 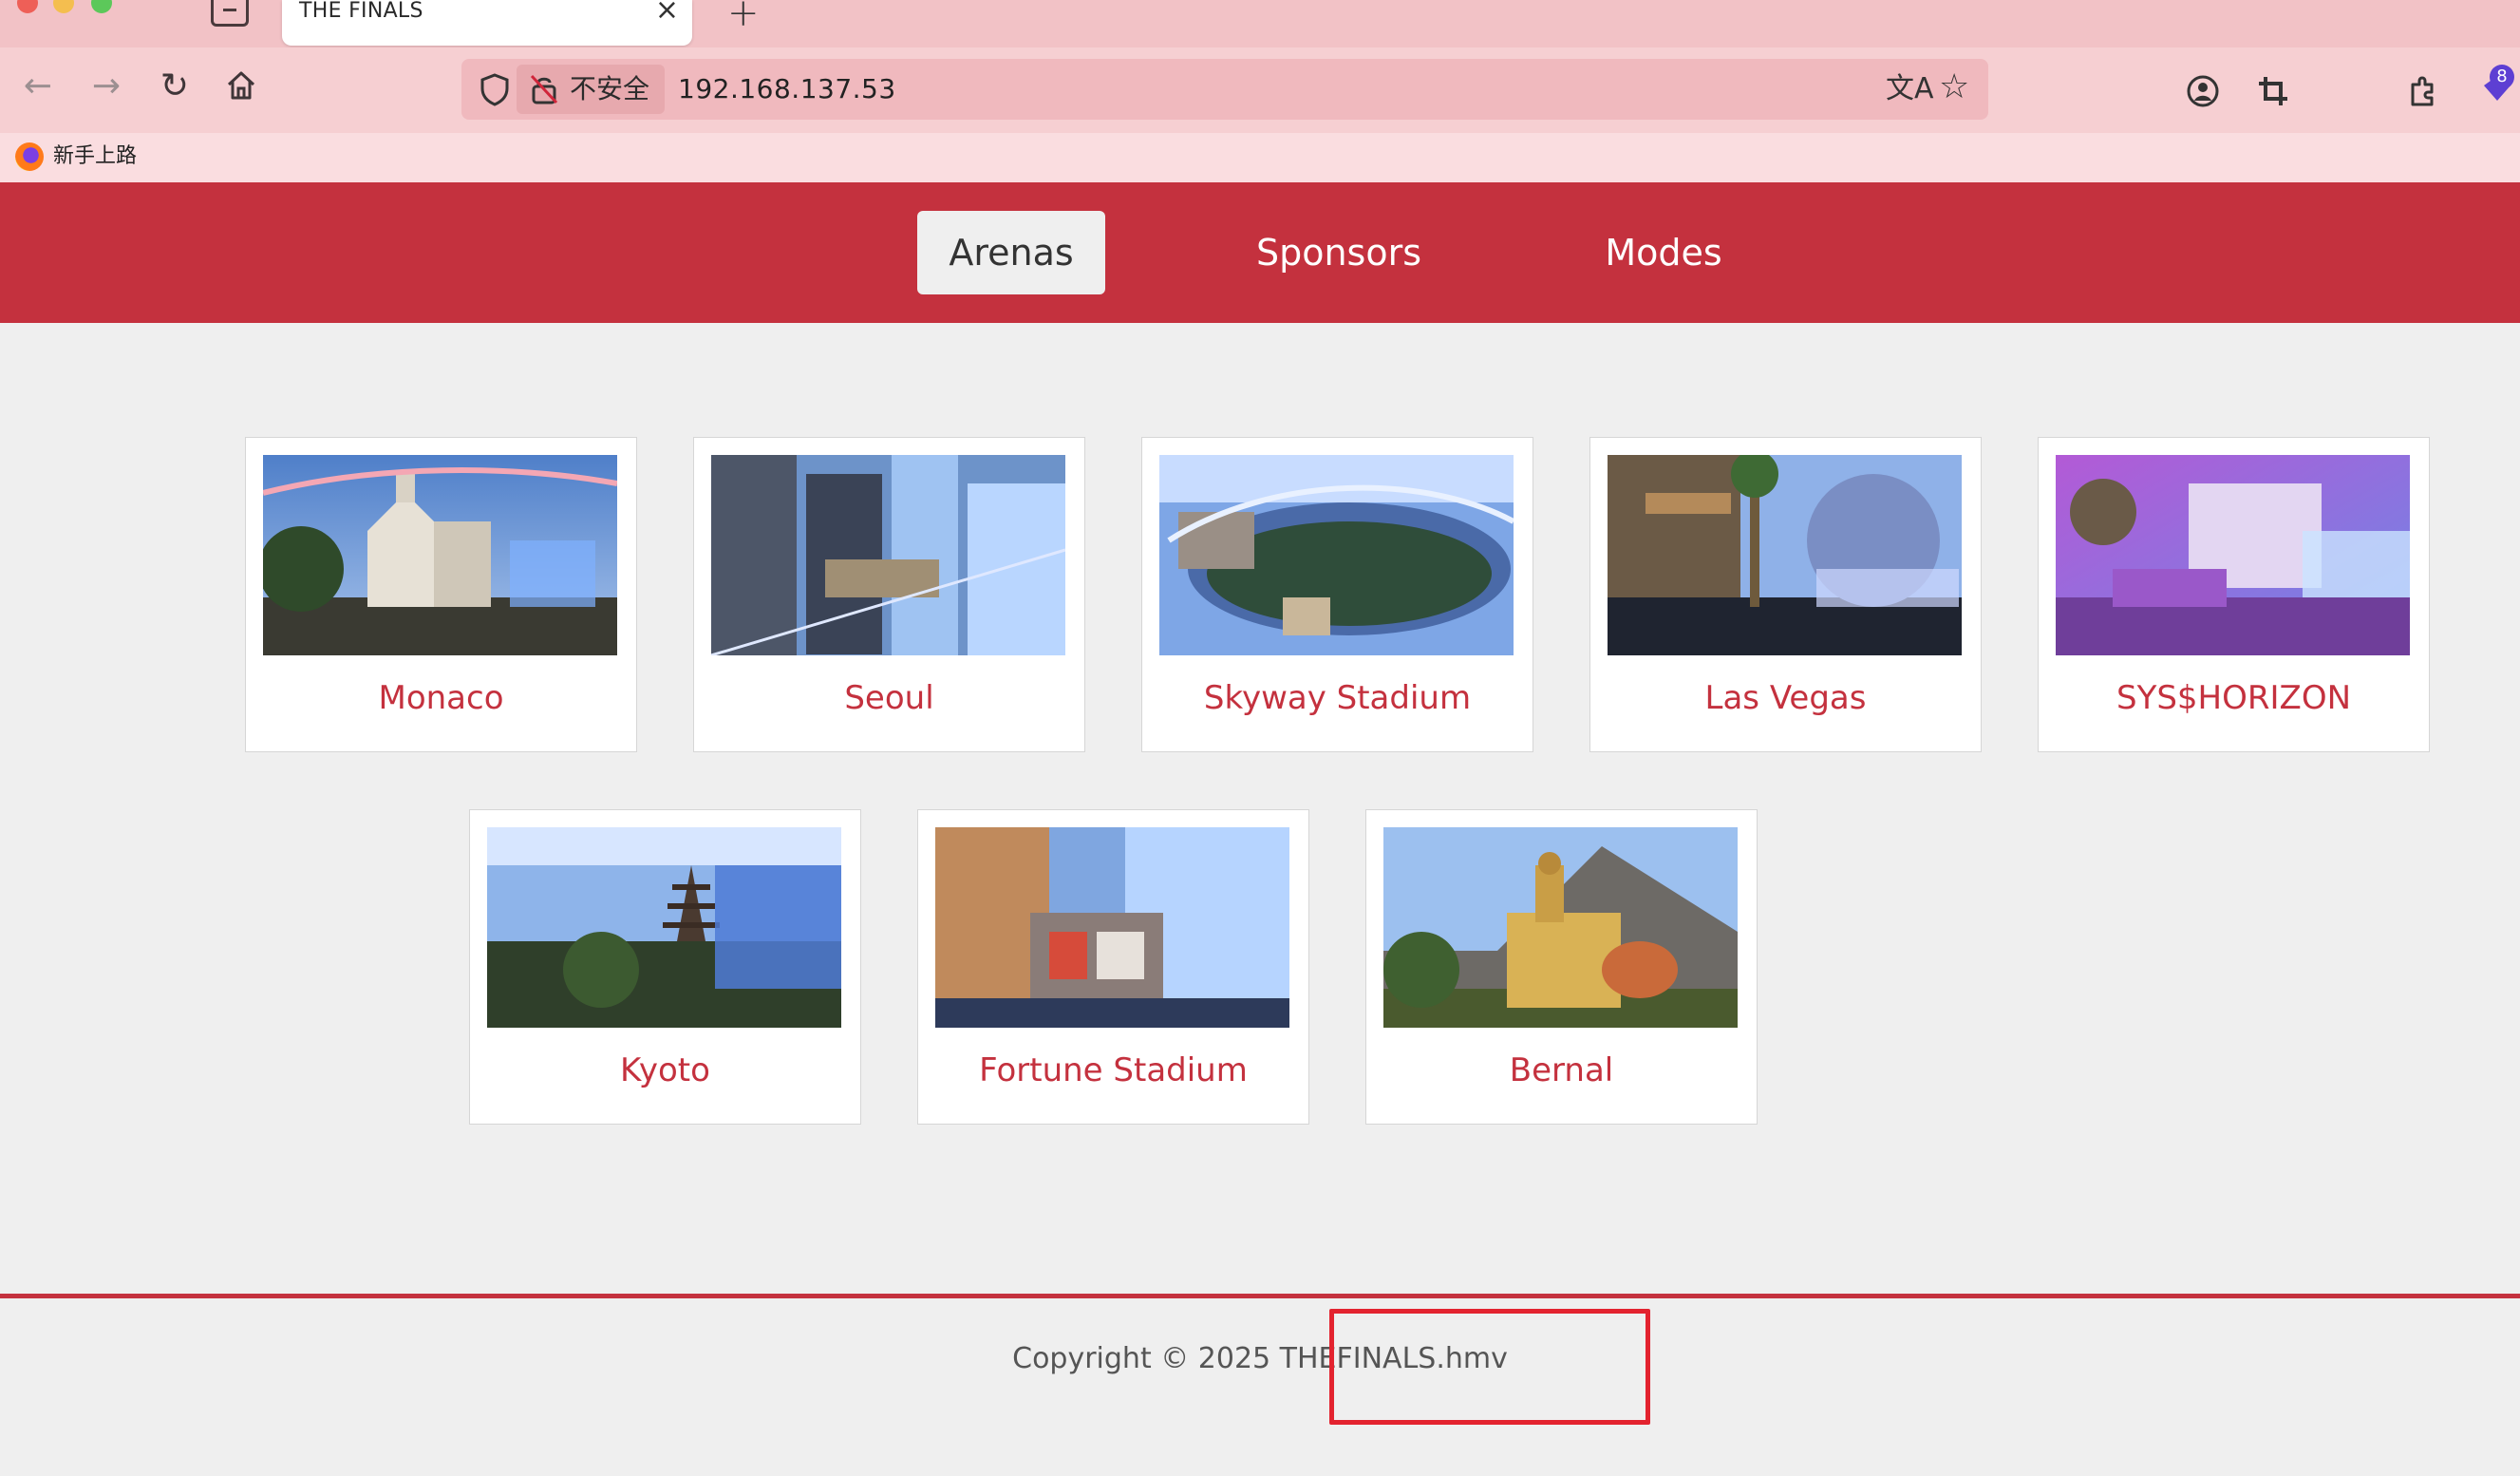 What do you see at coordinates (667, 12) in the screenshot?
I see `tab-close-icon: ×` at bounding box center [667, 12].